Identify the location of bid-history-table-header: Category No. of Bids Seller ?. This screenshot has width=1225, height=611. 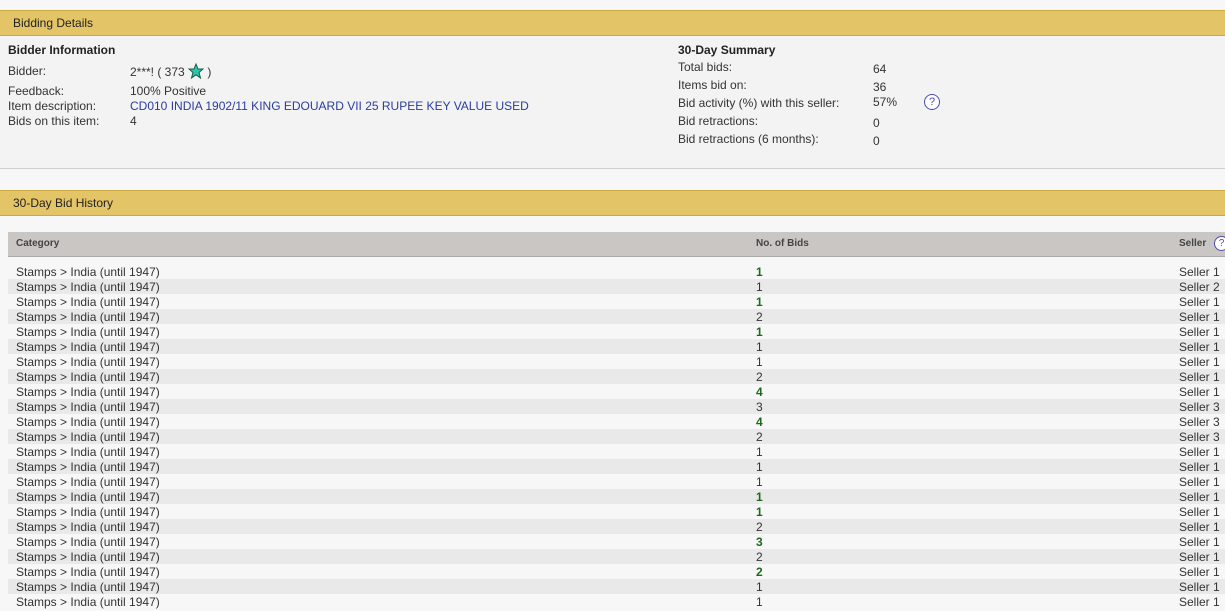
(616, 244).